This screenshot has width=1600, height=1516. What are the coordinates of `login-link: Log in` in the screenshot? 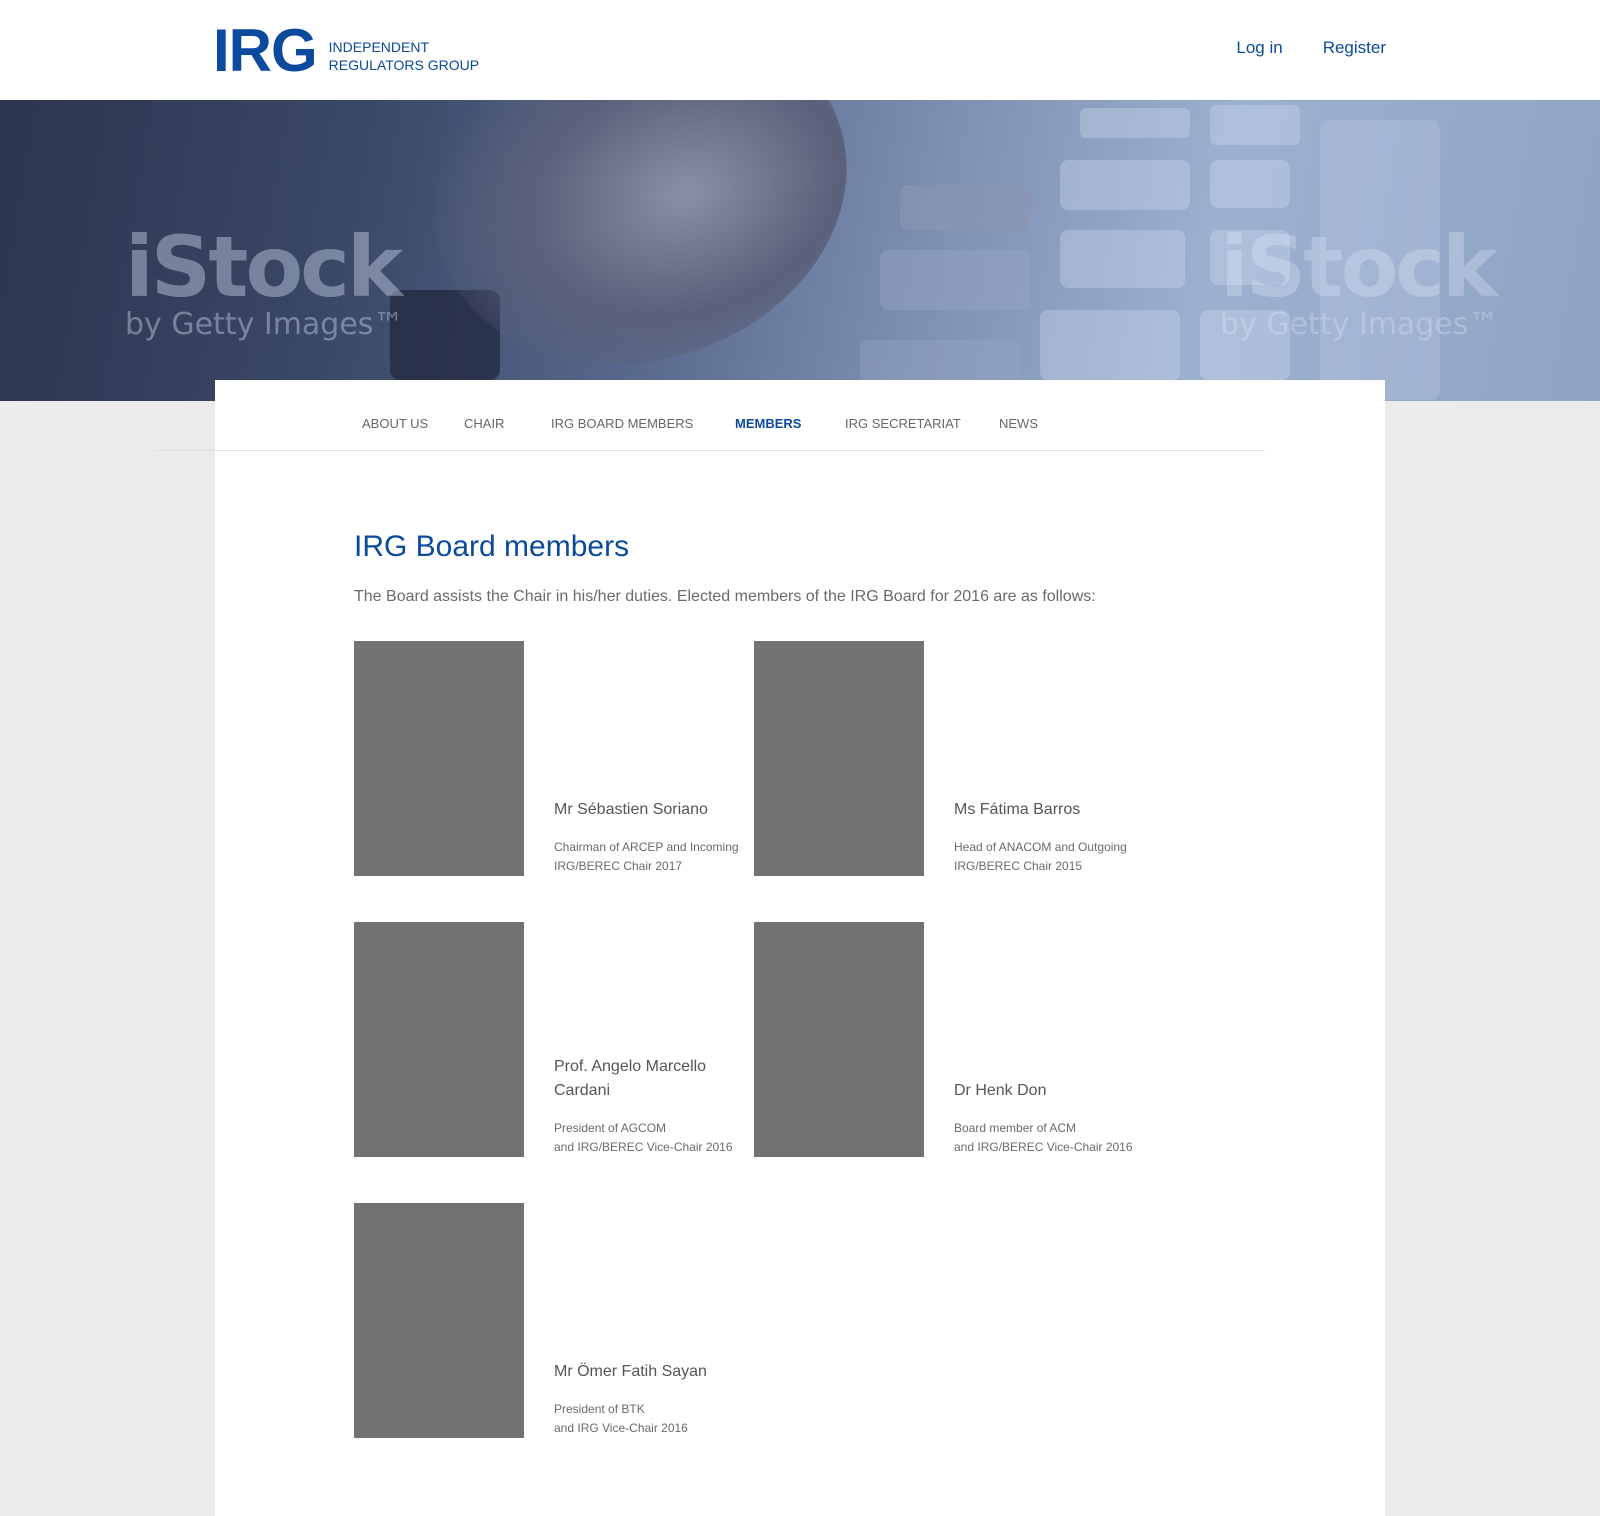 It's located at (1259, 48).